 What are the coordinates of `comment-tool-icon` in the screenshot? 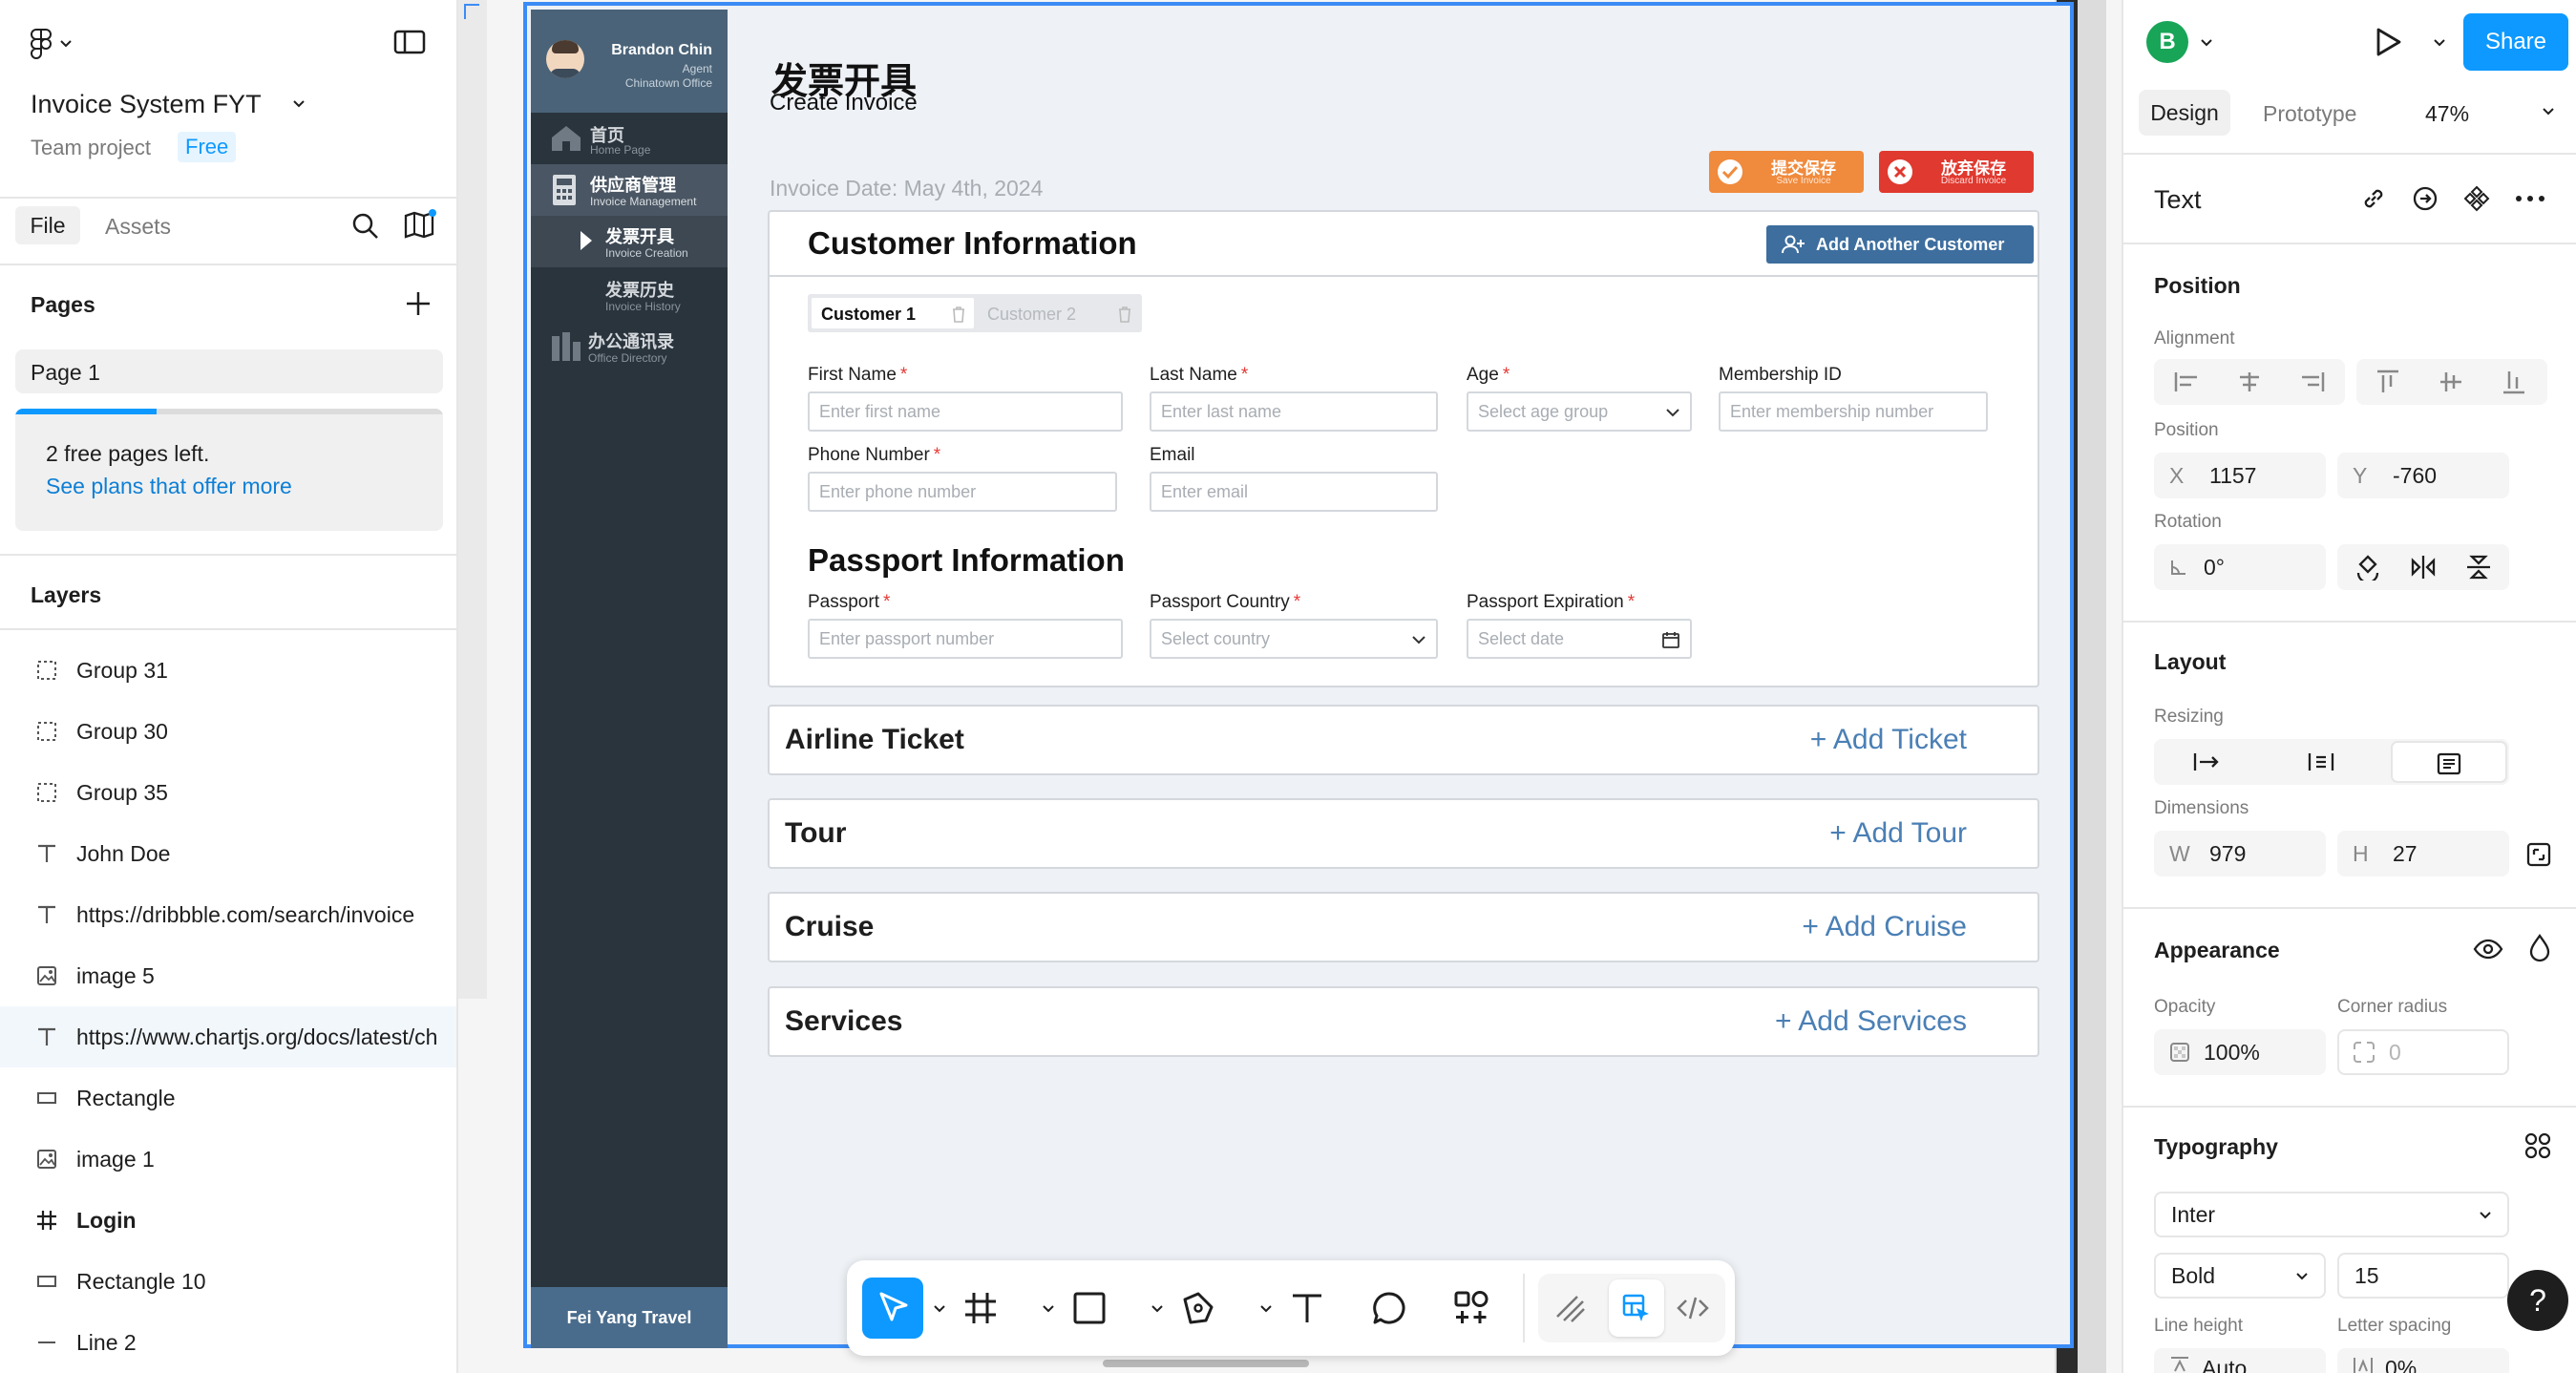 It's located at (1389, 1308).